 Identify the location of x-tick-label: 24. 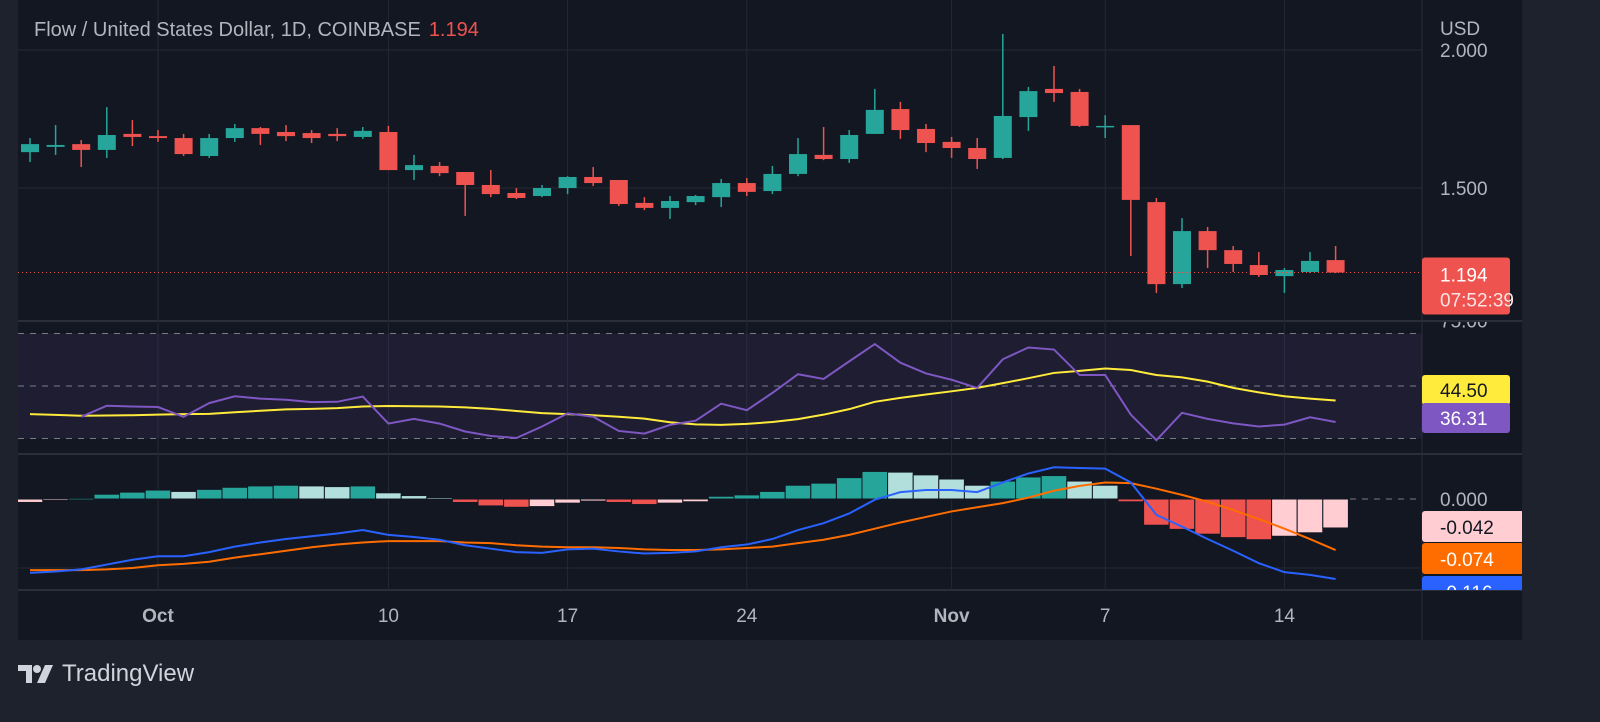
(747, 616).